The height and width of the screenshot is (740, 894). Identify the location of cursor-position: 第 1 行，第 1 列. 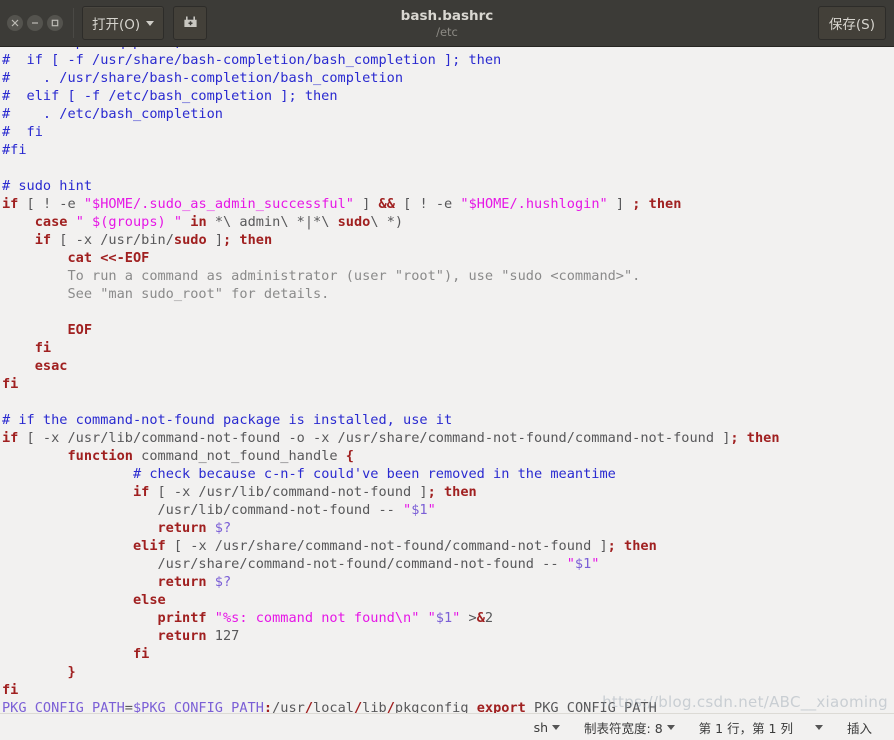
(761, 727).